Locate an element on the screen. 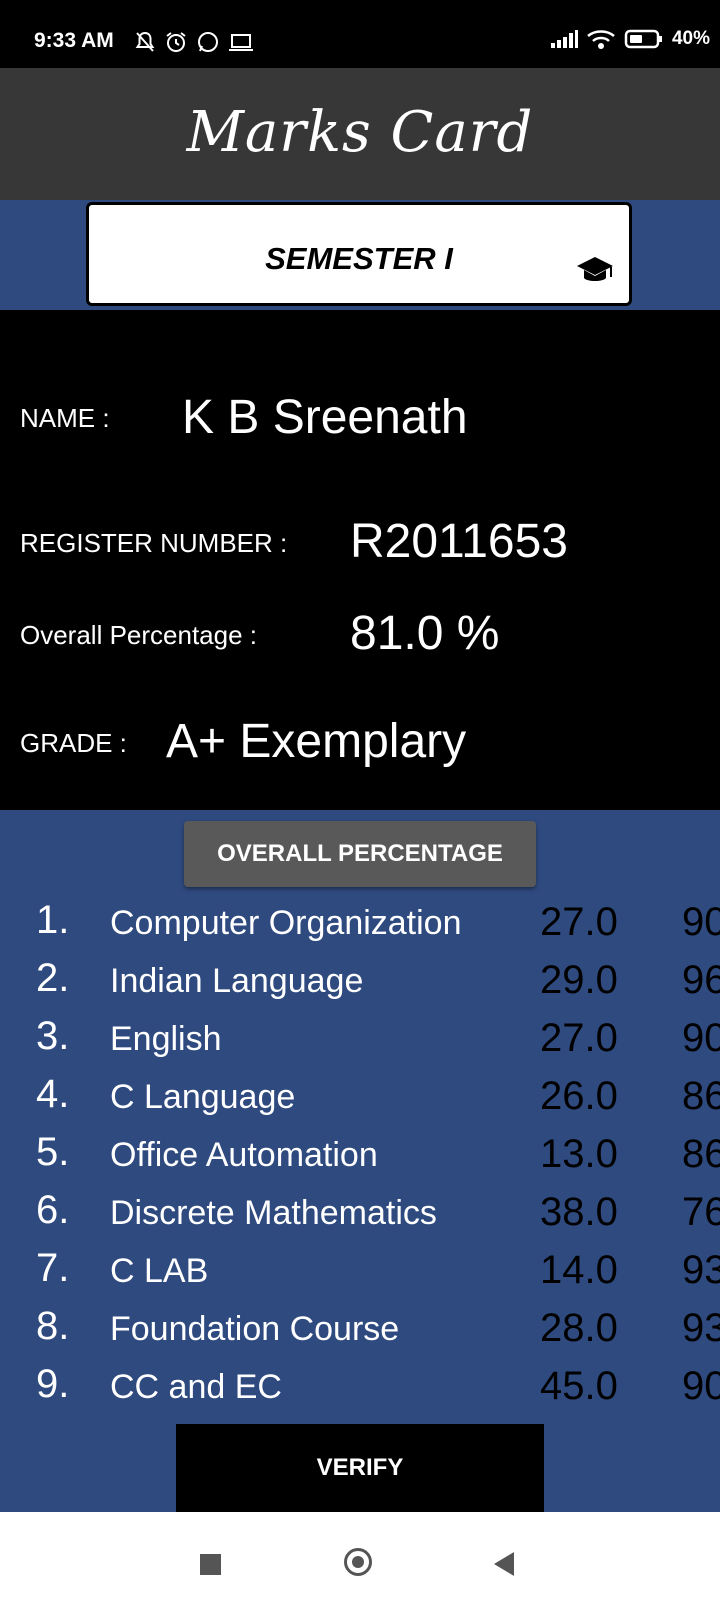 The image size is (720, 1600). verify-button: VERIFY is located at coordinates (360, 1468).